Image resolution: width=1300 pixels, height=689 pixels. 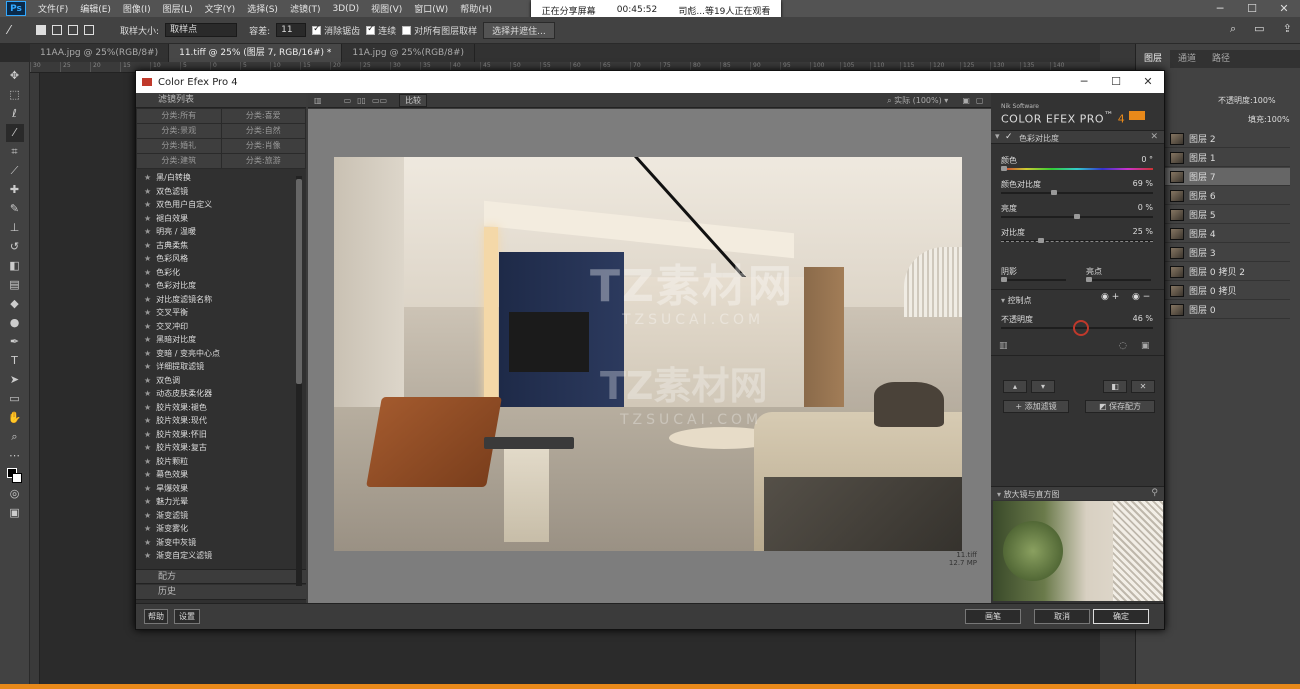 What do you see at coordinates (179, 146) in the screenshot?
I see `category-wedding: 分类:婚礼` at bounding box center [179, 146].